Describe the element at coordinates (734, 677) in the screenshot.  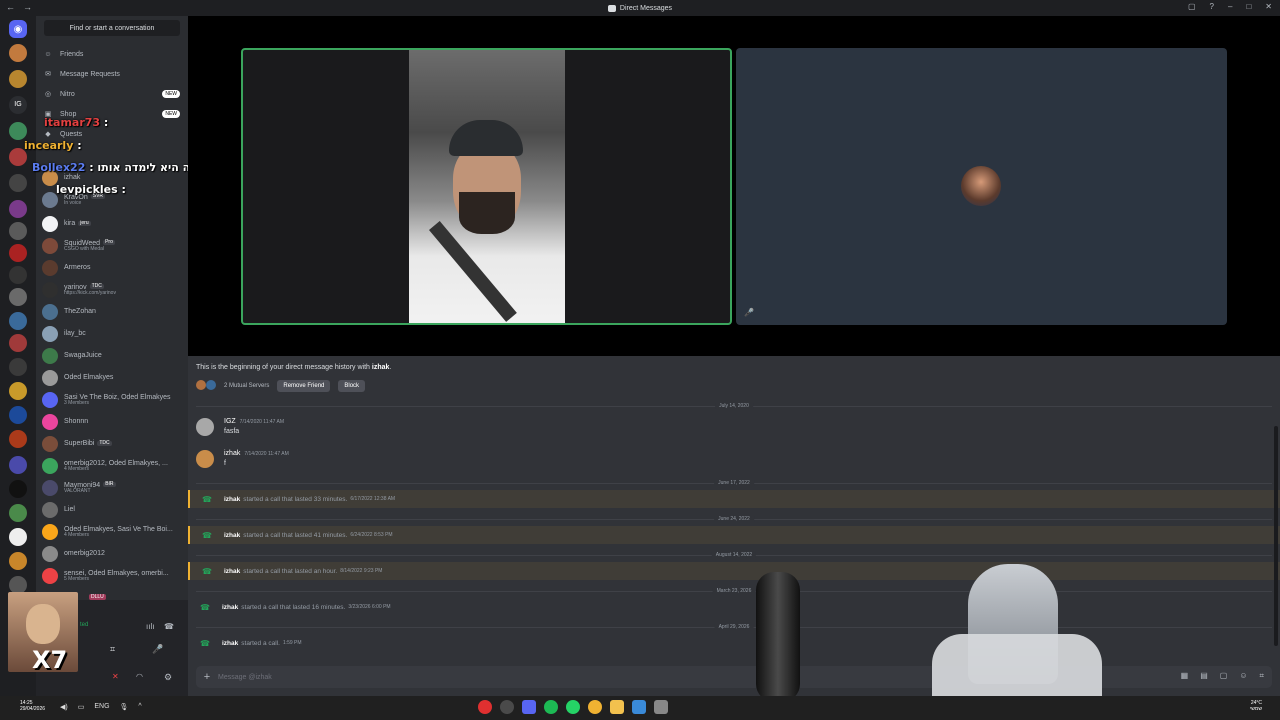
I see `message-composer: + Message @izhak ▦ ▤ ▢ ☺ ⌗` at that location.